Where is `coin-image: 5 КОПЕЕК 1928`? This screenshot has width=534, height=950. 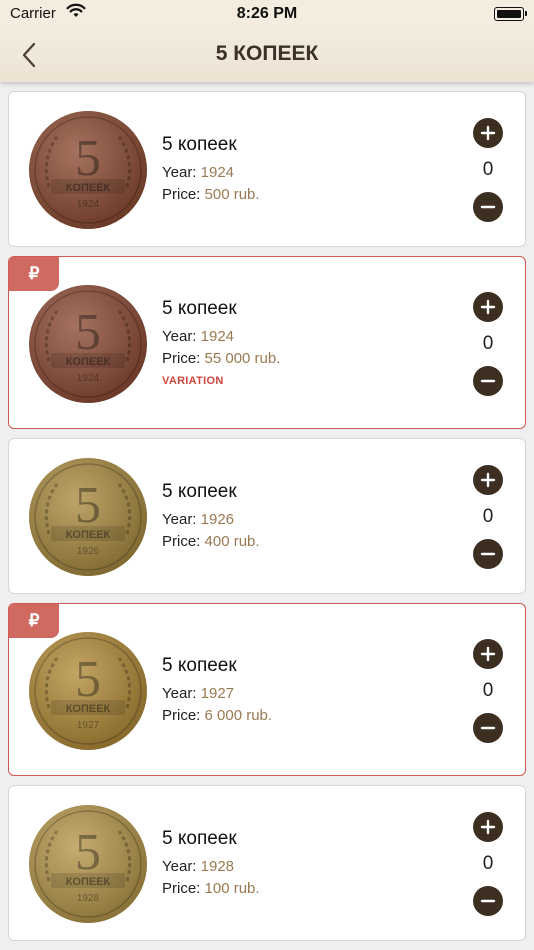
coin-image: 5 КОПЕЕК 1928 is located at coordinates (88, 864).